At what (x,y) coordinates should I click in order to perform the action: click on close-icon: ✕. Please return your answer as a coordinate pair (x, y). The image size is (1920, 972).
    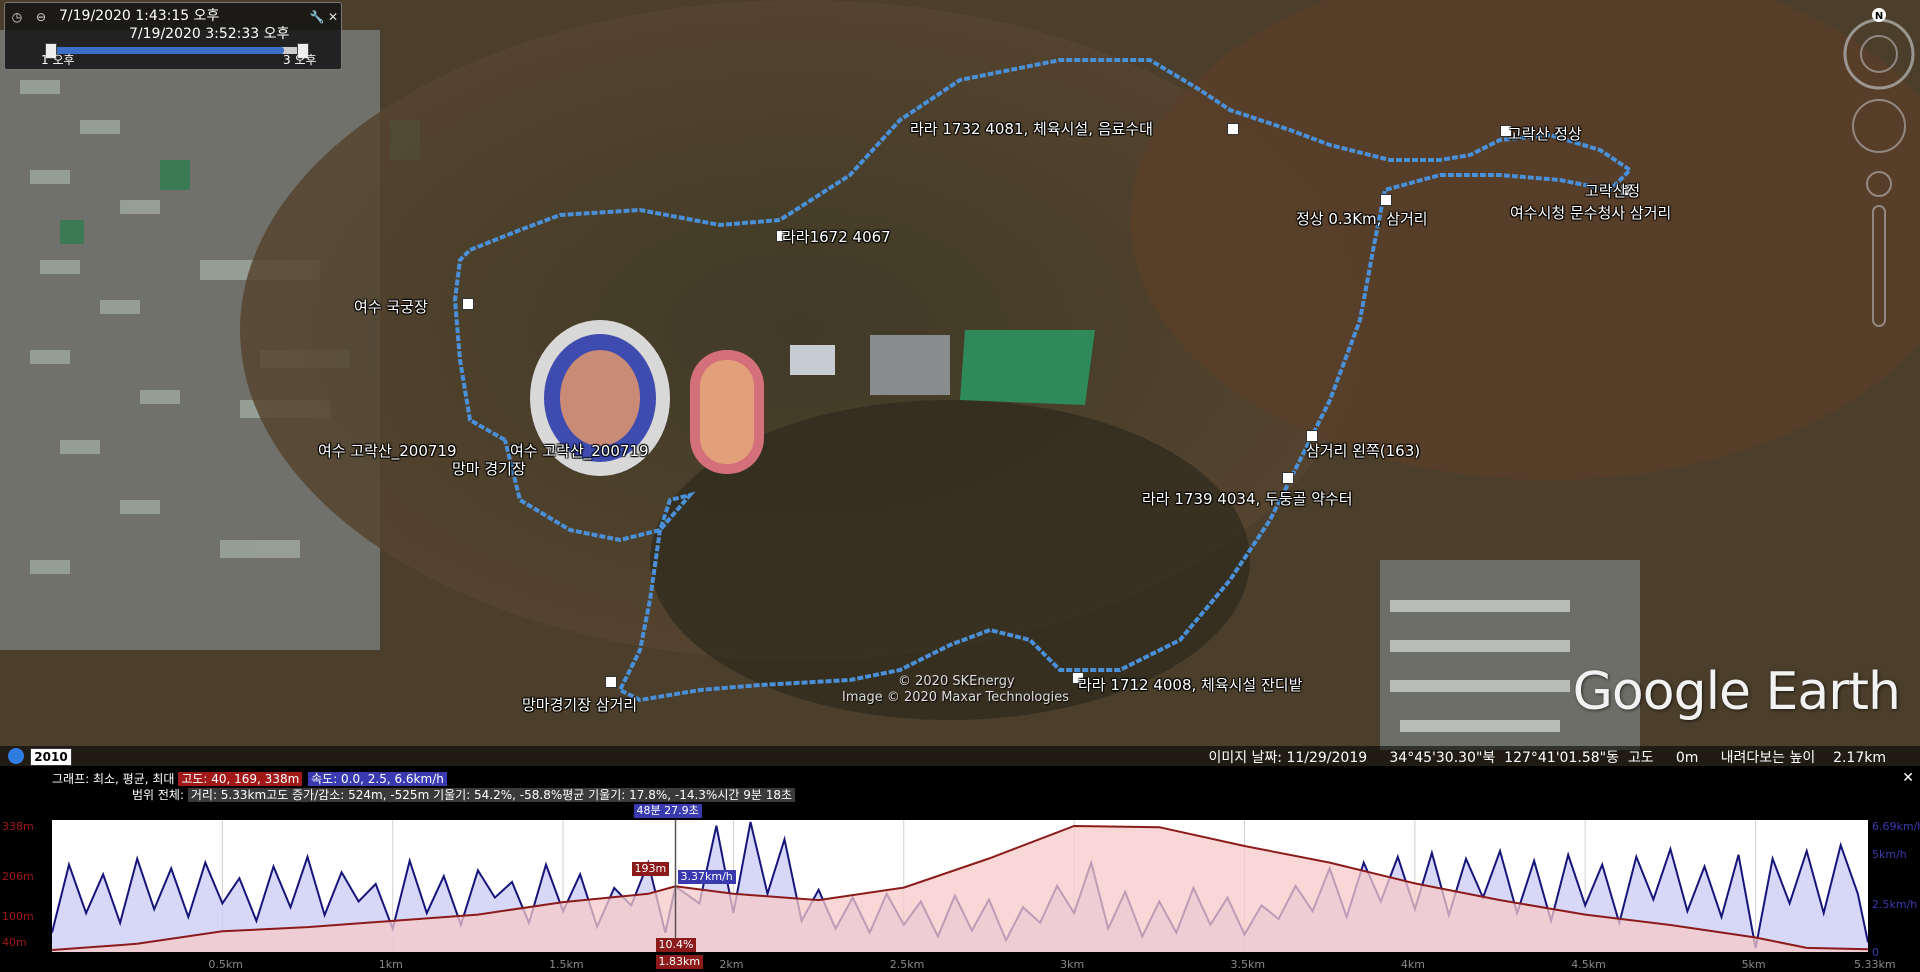
    Looking at the image, I should click on (333, 17).